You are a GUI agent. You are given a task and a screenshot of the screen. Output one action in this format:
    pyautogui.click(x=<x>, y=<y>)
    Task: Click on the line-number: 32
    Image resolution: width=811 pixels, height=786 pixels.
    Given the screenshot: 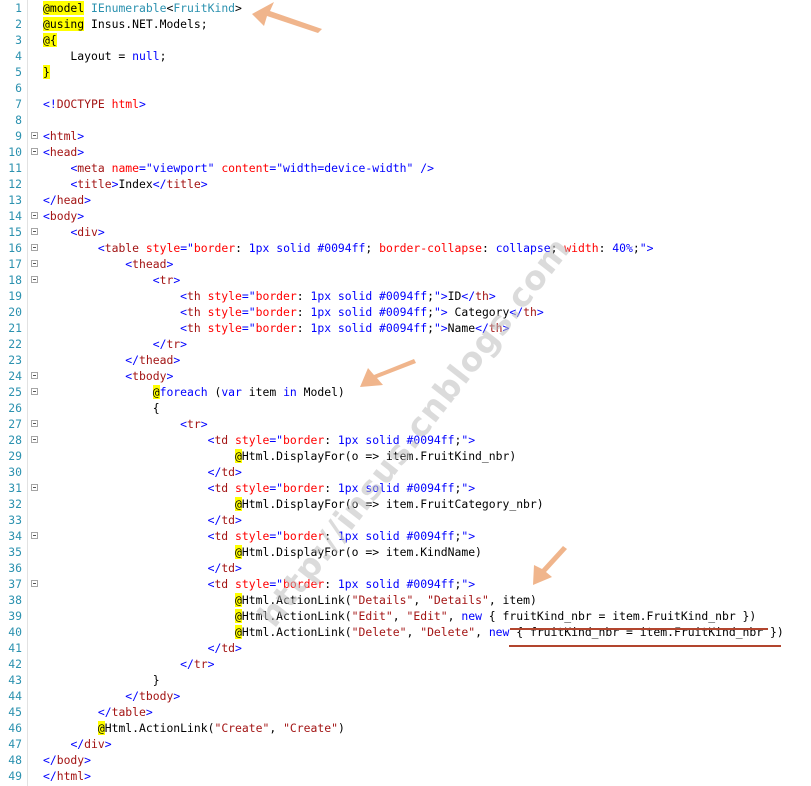 What is the action you would take?
    pyautogui.click(x=15, y=504)
    